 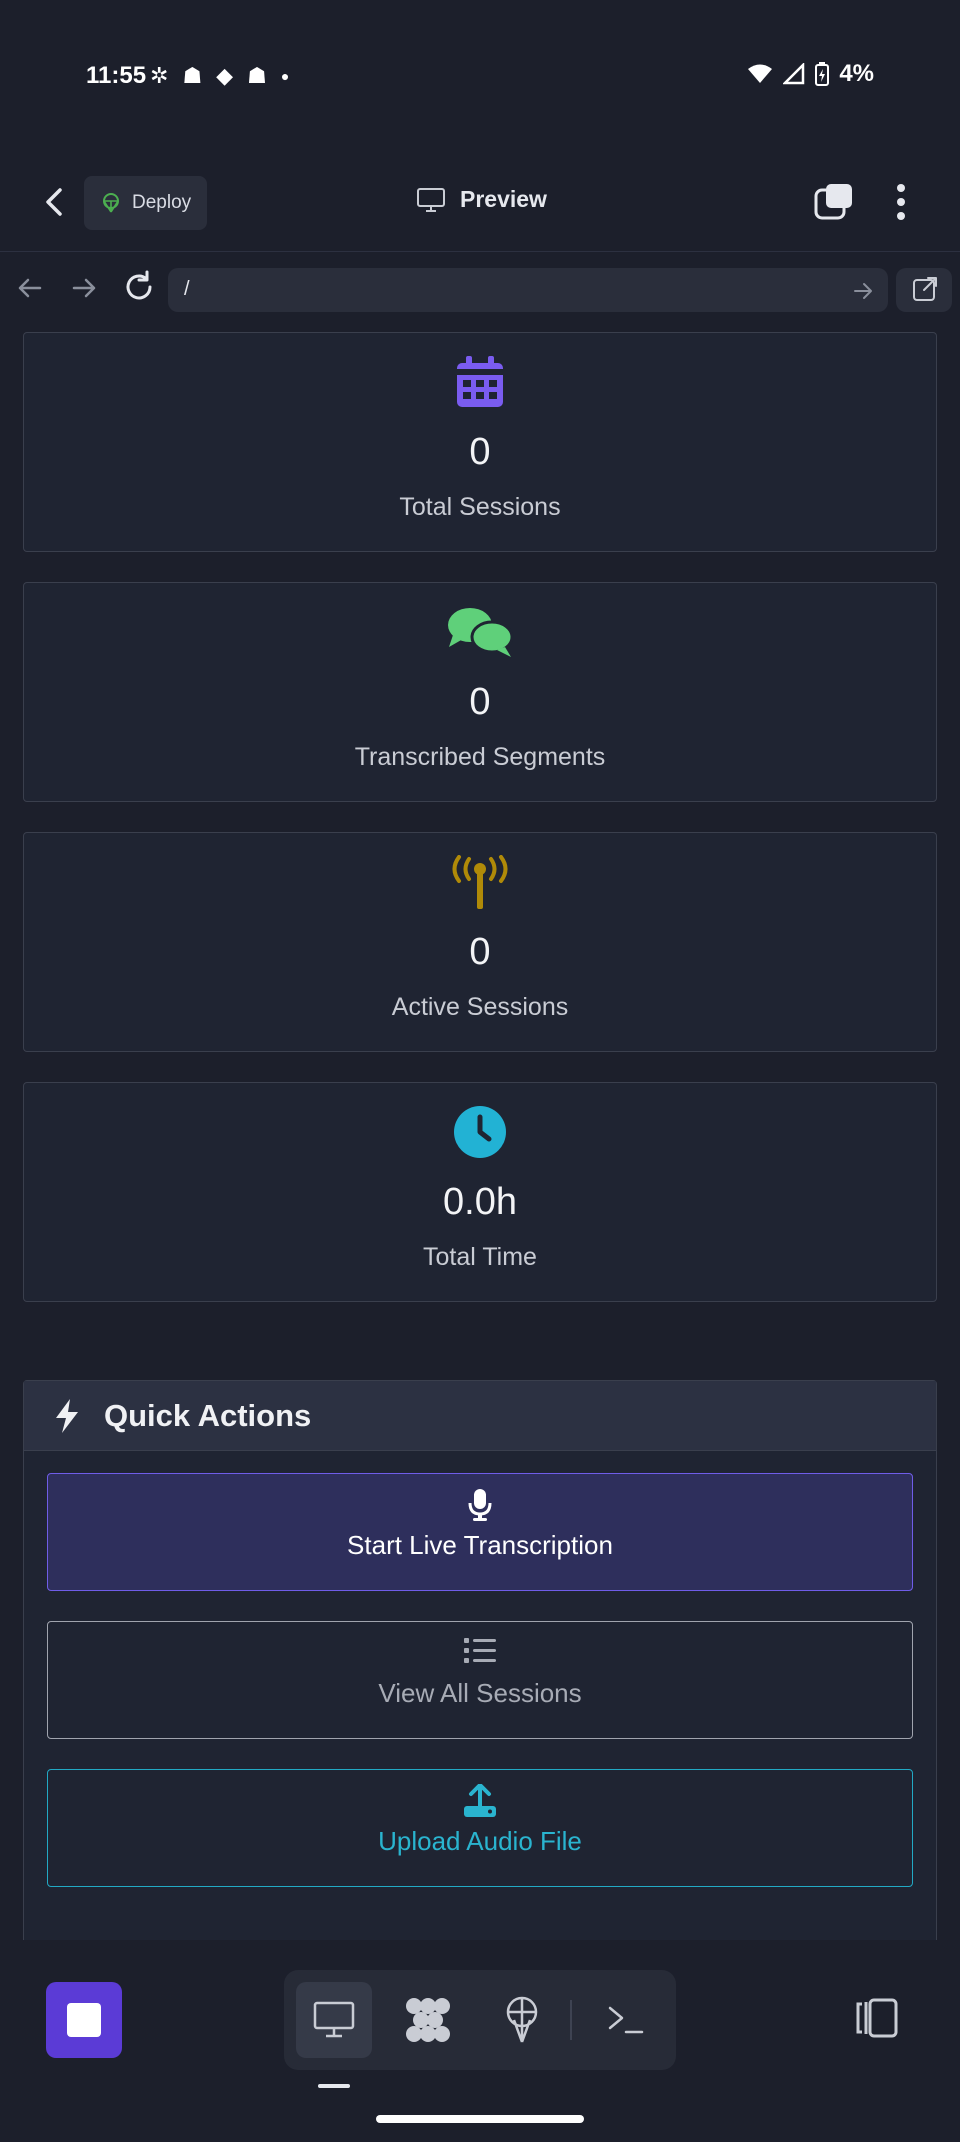 What do you see at coordinates (863, 291) in the screenshot?
I see `go-arrow-icon` at bounding box center [863, 291].